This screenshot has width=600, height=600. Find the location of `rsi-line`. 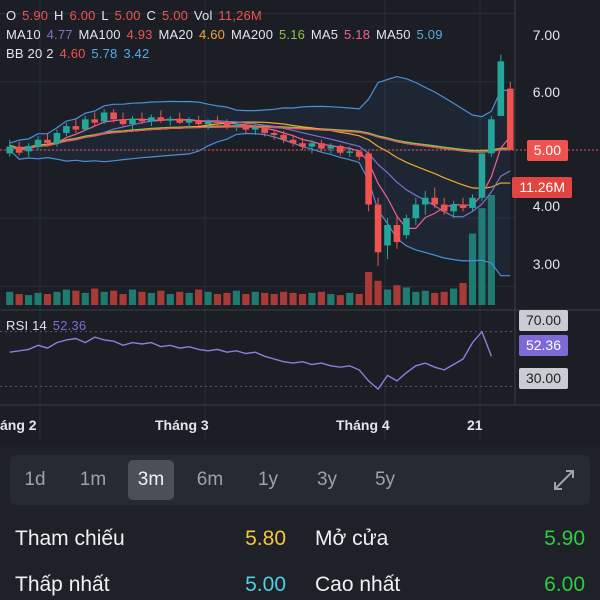

rsi-line is located at coordinates (251, 360).